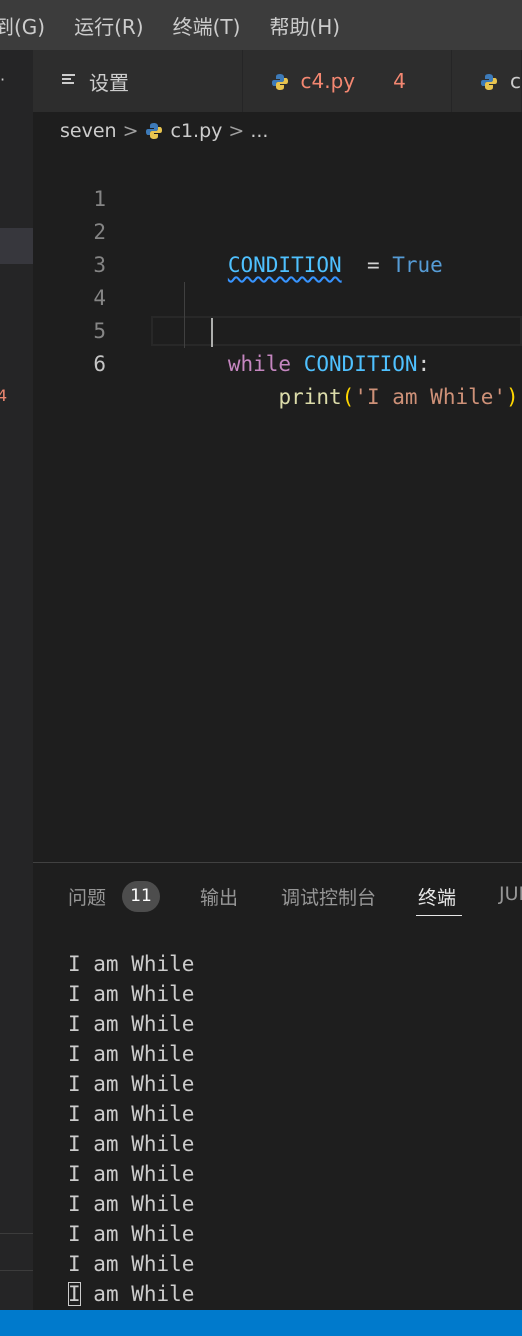 This screenshot has width=522, height=1336. I want to click on text-cursor, so click(212, 332).